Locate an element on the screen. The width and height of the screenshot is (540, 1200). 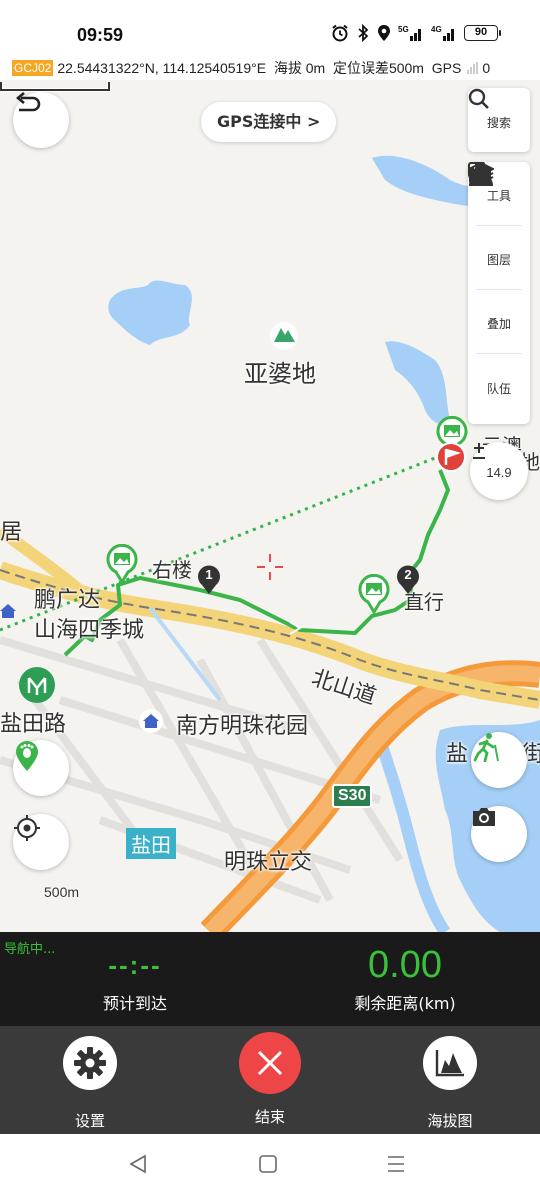
locate-button is located at coordinates (41, 842).